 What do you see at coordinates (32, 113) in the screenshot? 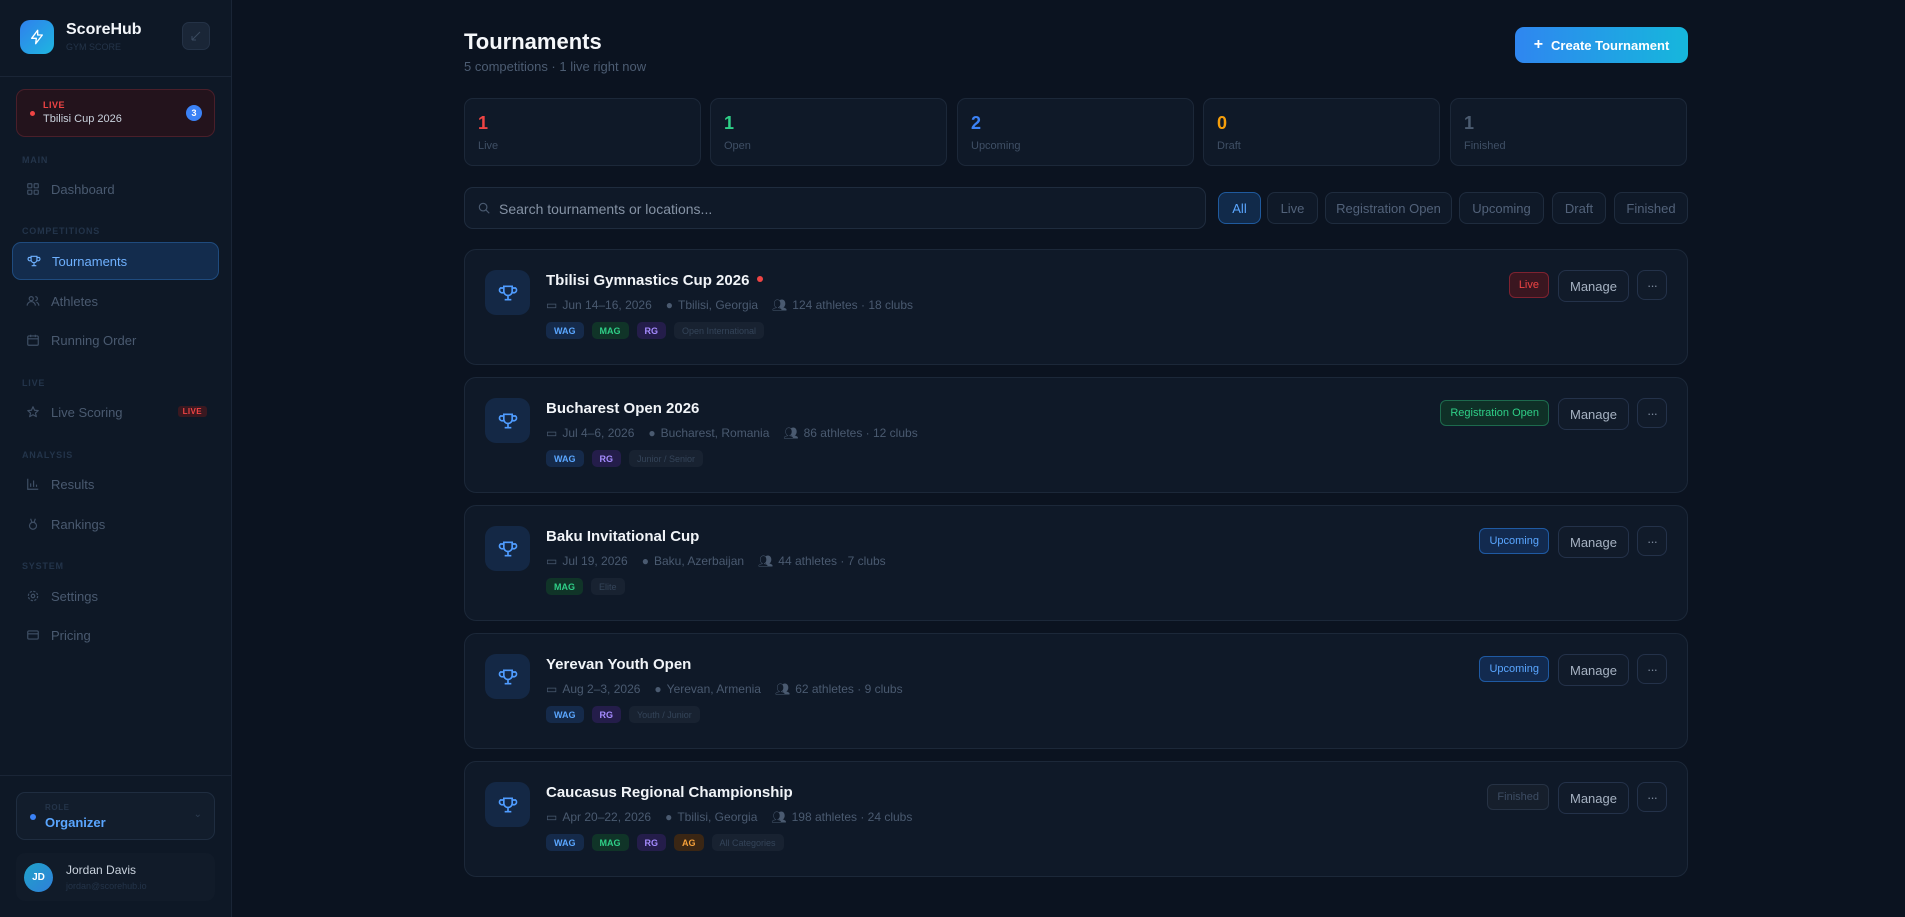
I see `live-dot` at bounding box center [32, 113].